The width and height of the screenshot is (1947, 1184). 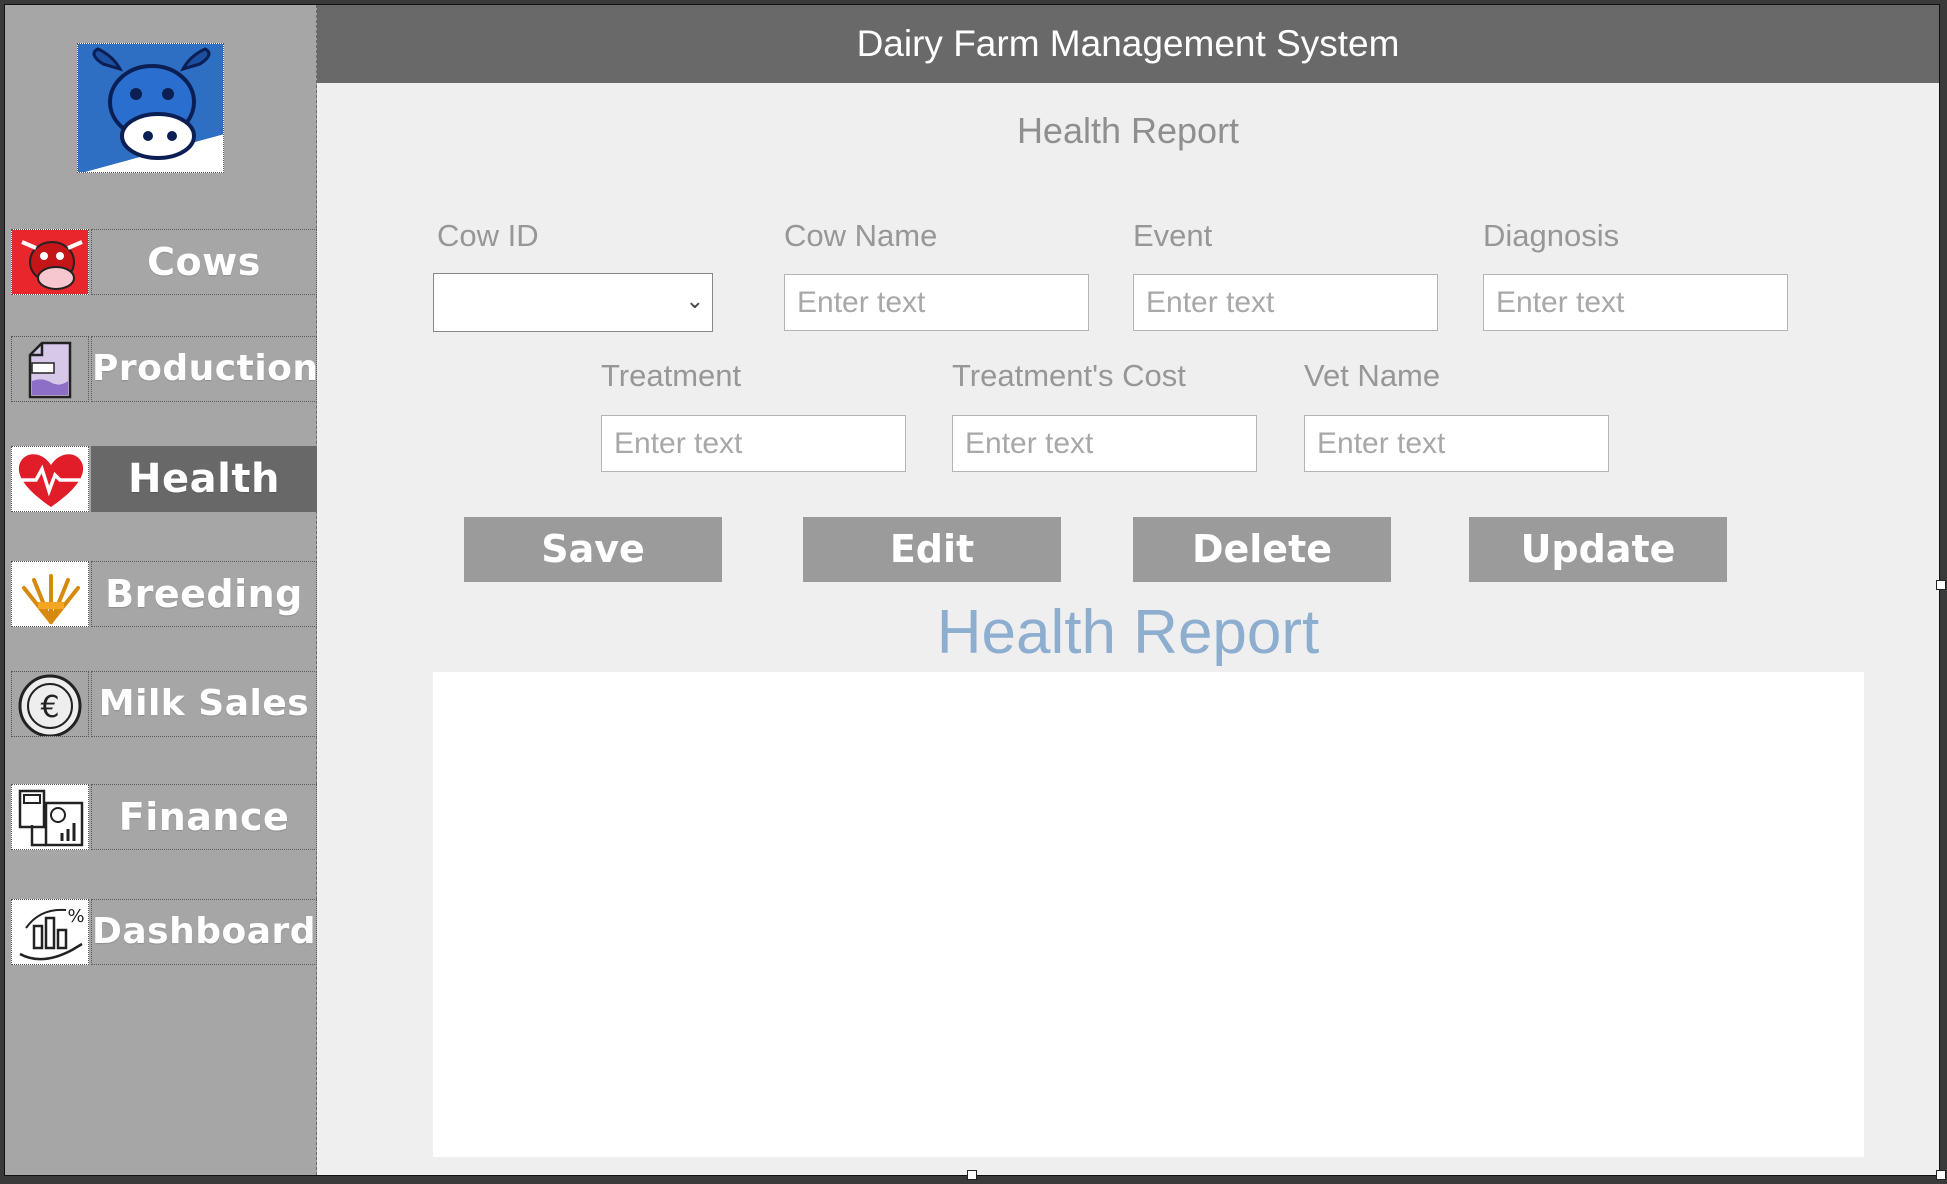 What do you see at coordinates (50, 594) in the screenshot?
I see `wheat-icon` at bounding box center [50, 594].